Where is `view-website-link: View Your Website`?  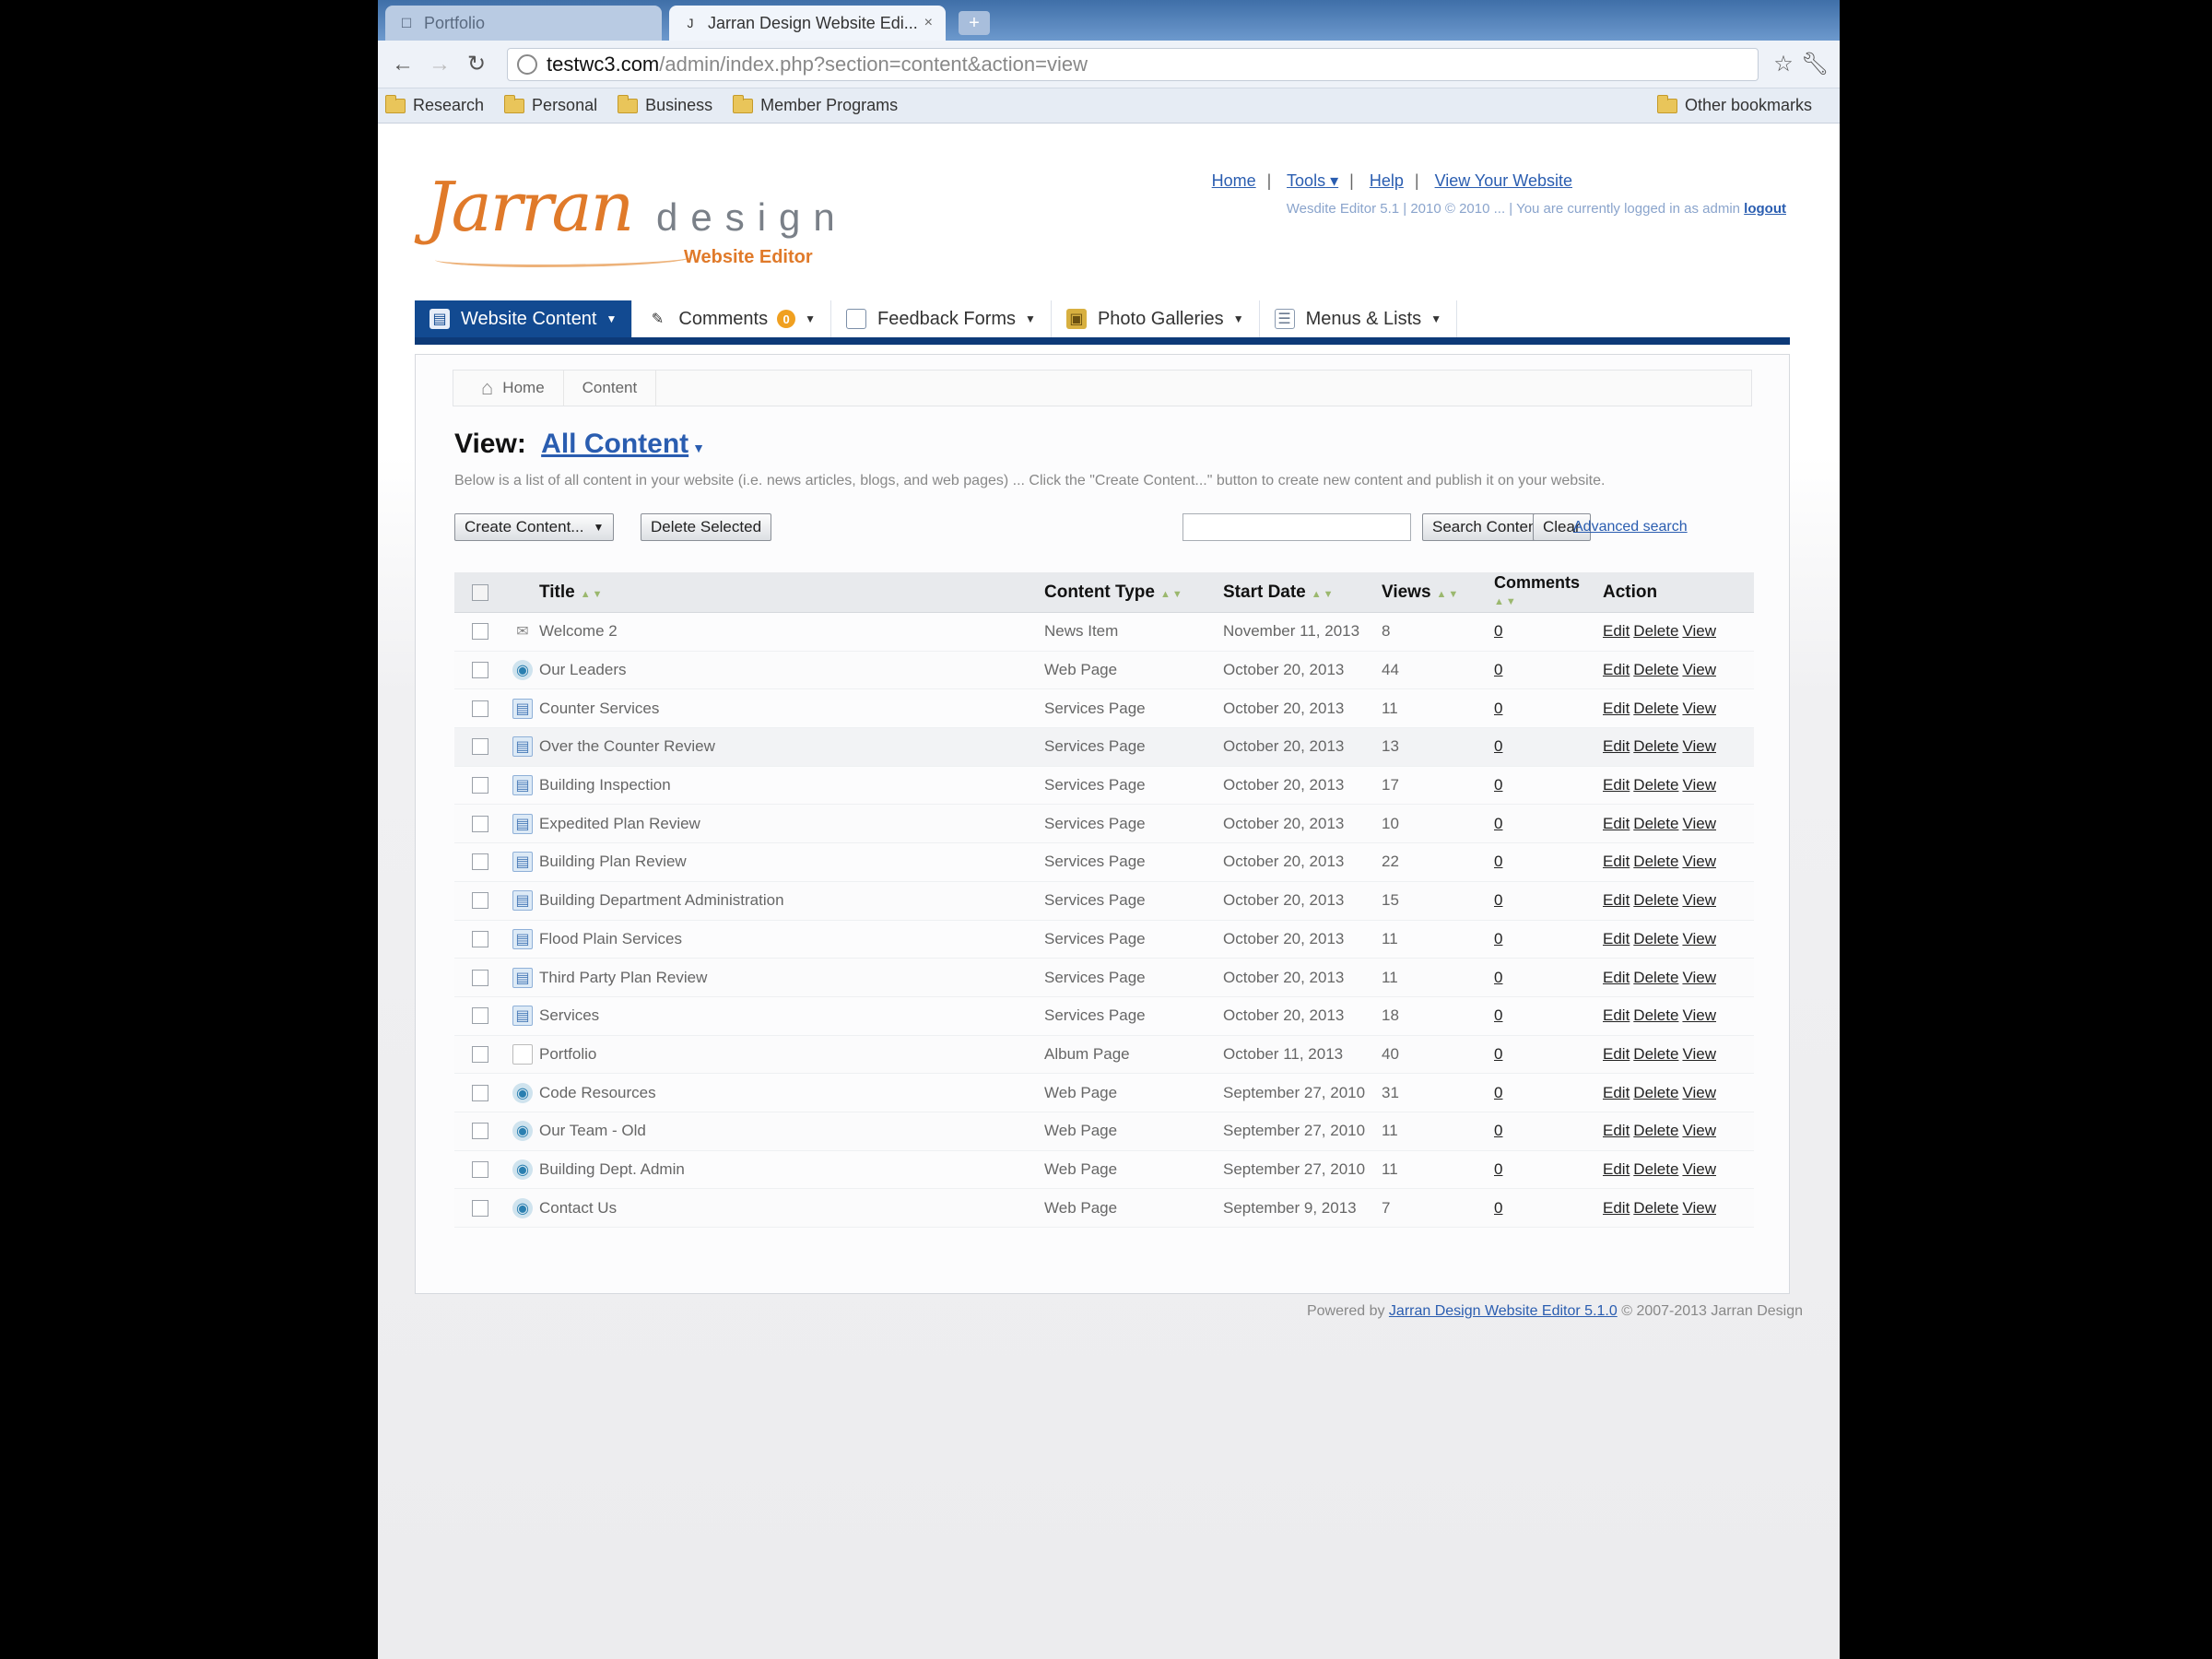
view-website-link: View Your Website is located at coordinates (1503, 180).